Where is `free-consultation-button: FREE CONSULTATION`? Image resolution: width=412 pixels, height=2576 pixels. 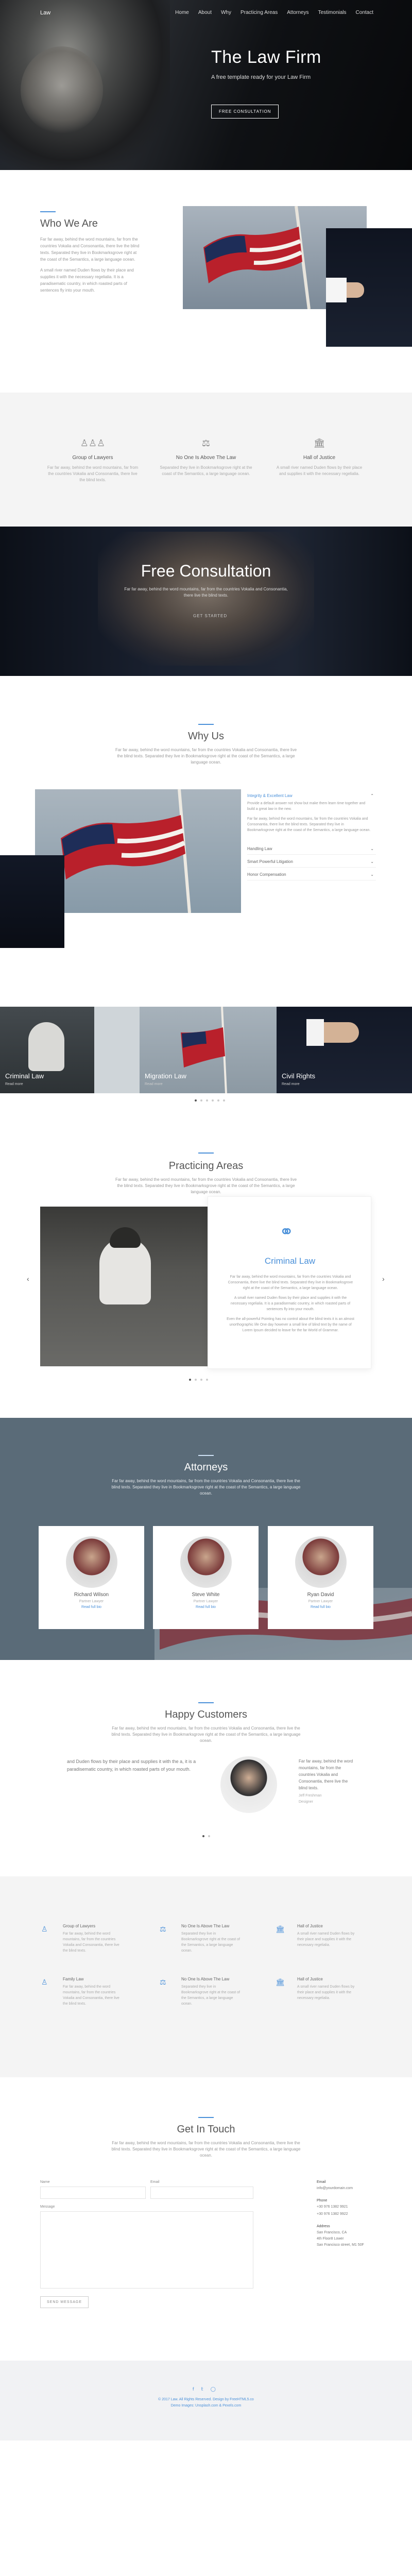
free-consultation-button: FREE CONSULTATION is located at coordinates (245, 111).